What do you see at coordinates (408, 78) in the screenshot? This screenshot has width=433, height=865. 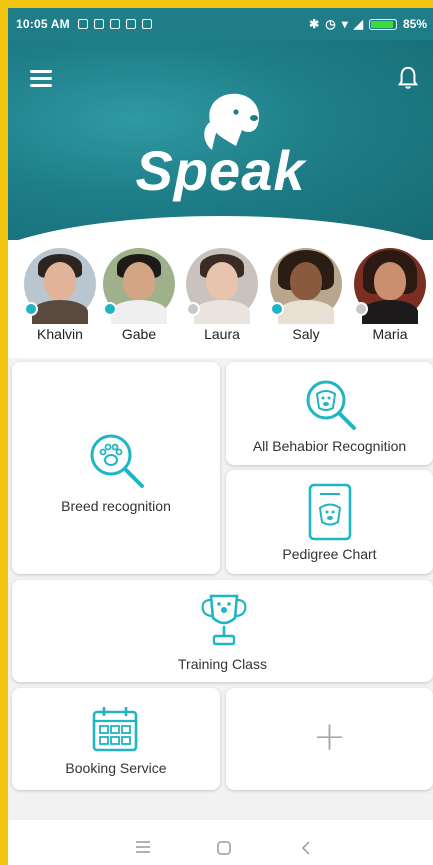 I see `bell-icon` at bounding box center [408, 78].